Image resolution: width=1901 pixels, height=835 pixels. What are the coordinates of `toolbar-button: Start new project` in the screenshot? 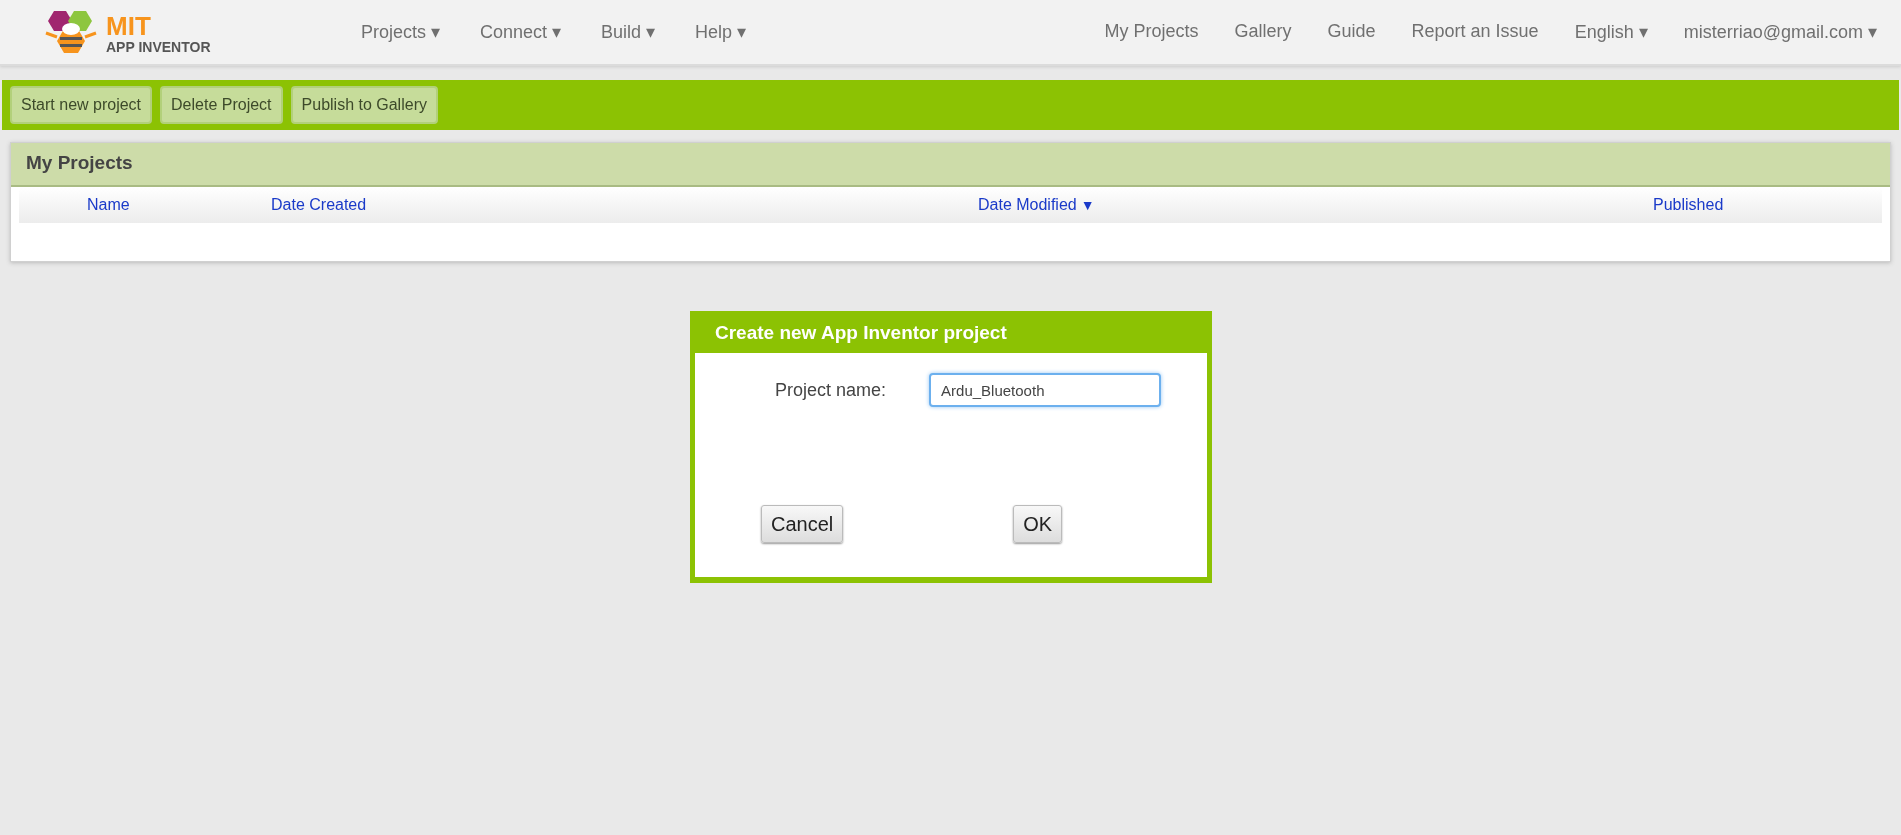 It's located at (81, 105).